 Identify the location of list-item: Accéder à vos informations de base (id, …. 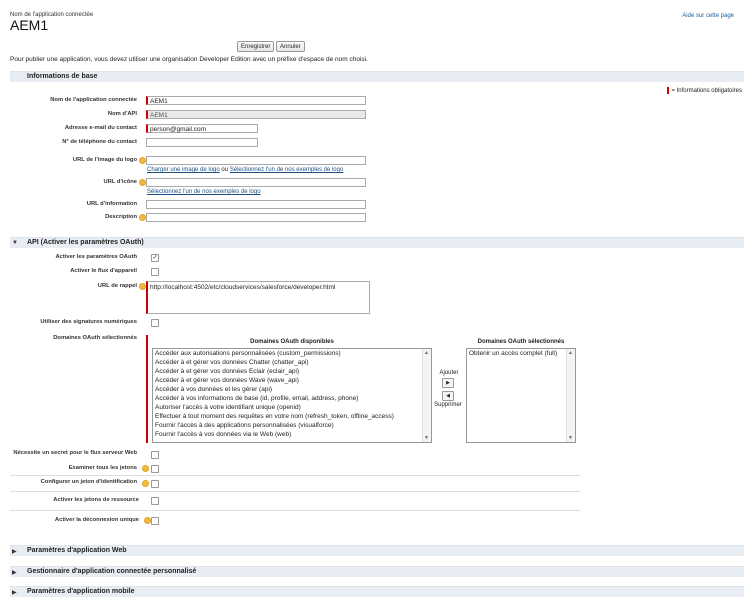
(292, 398).